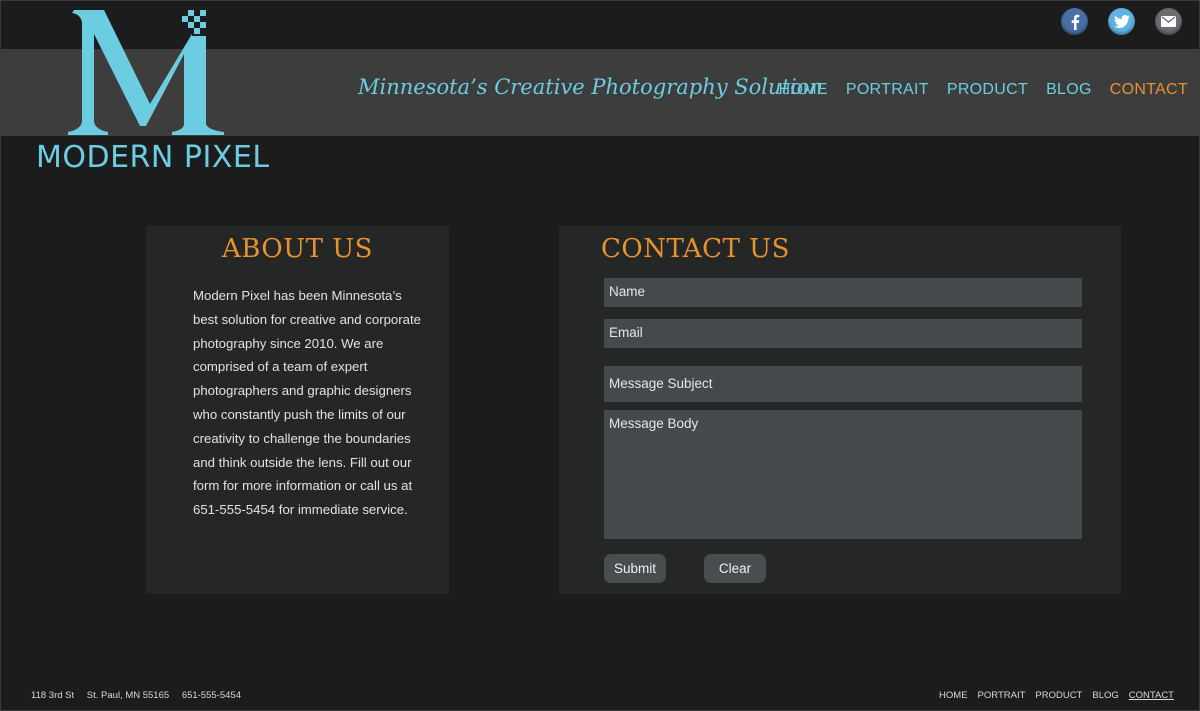  What do you see at coordinates (843, 292) in the screenshot?
I see `name-field: Name` at bounding box center [843, 292].